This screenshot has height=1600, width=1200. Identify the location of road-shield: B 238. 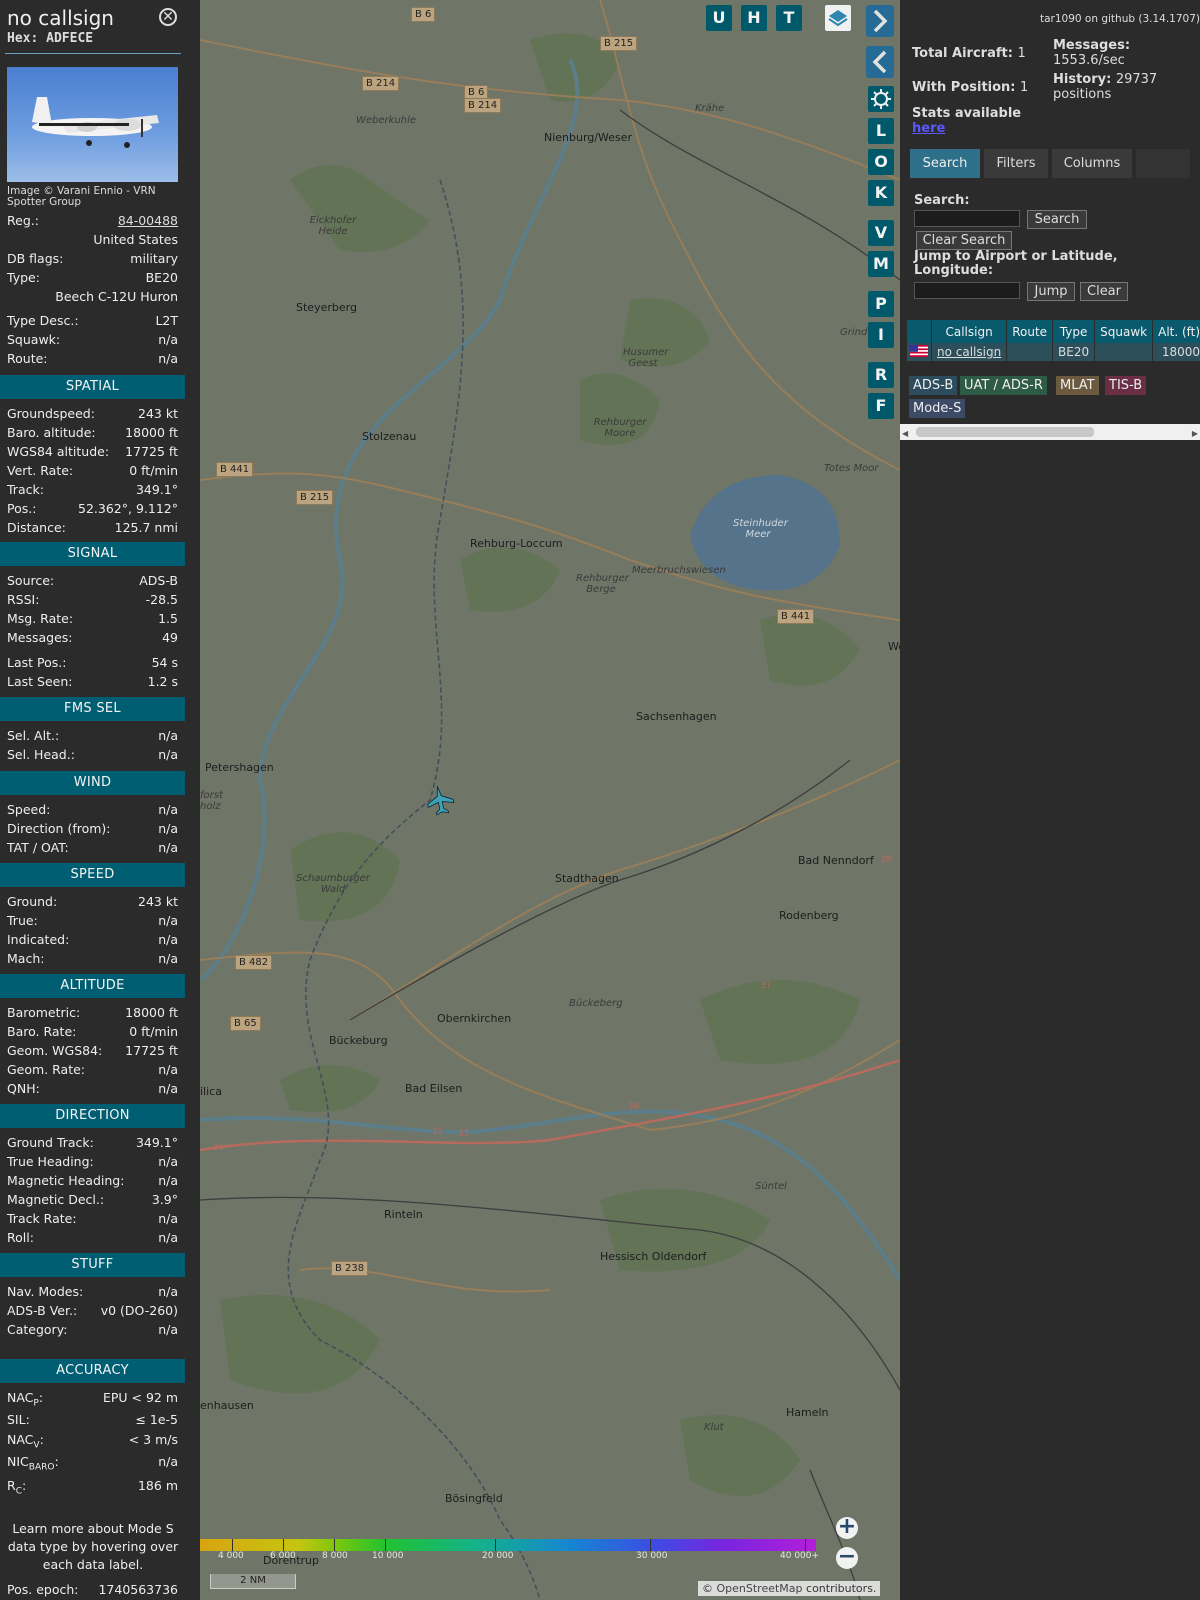
(350, 1268).